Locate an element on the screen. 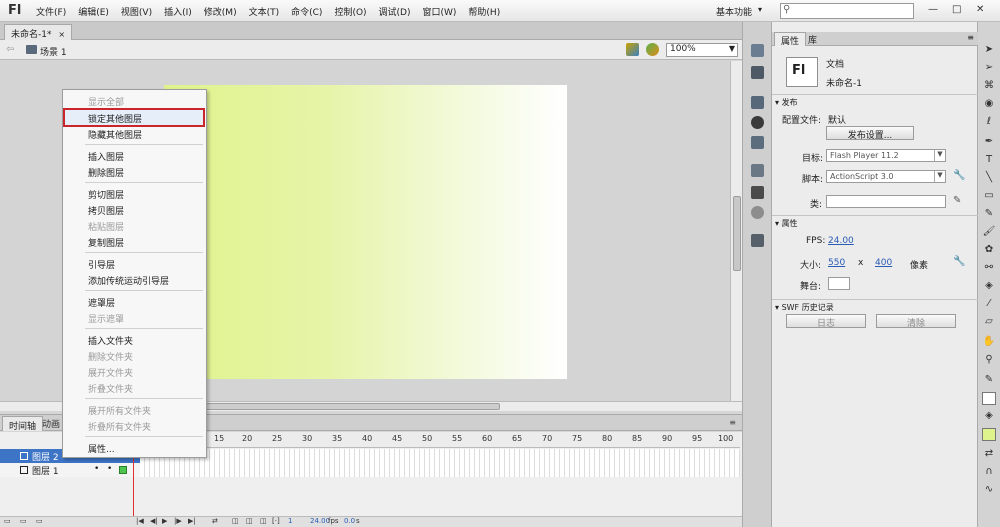 This screenshot has height=527, width=1000. menu-item-collapse-all: 折叠所有文件夹 is located at coordinates (119, 426).